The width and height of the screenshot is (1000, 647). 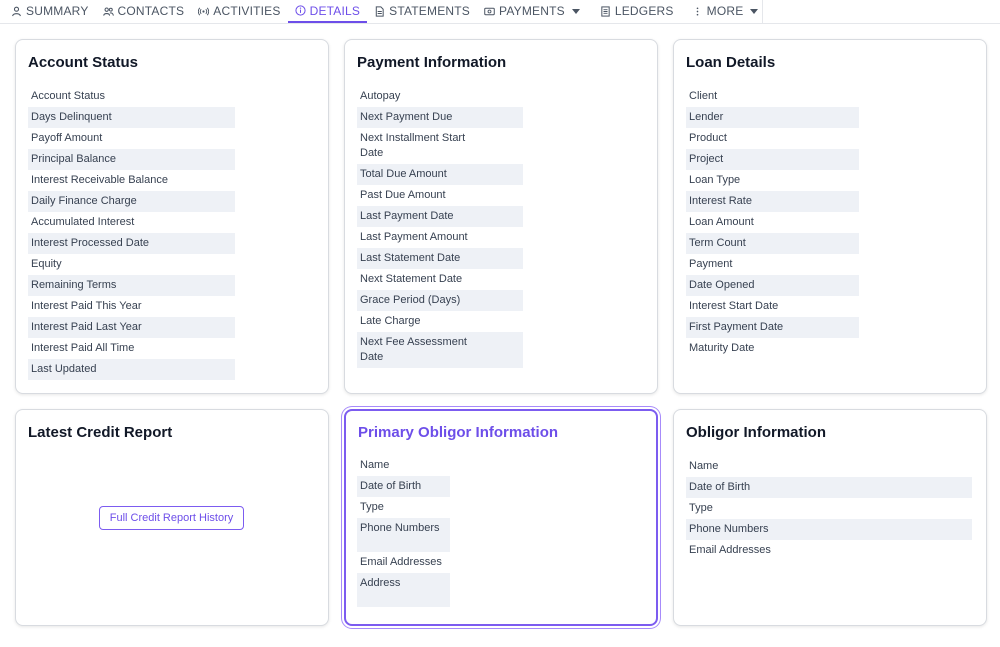 I want to click on field-label: Project, so click(x=772, y=159).